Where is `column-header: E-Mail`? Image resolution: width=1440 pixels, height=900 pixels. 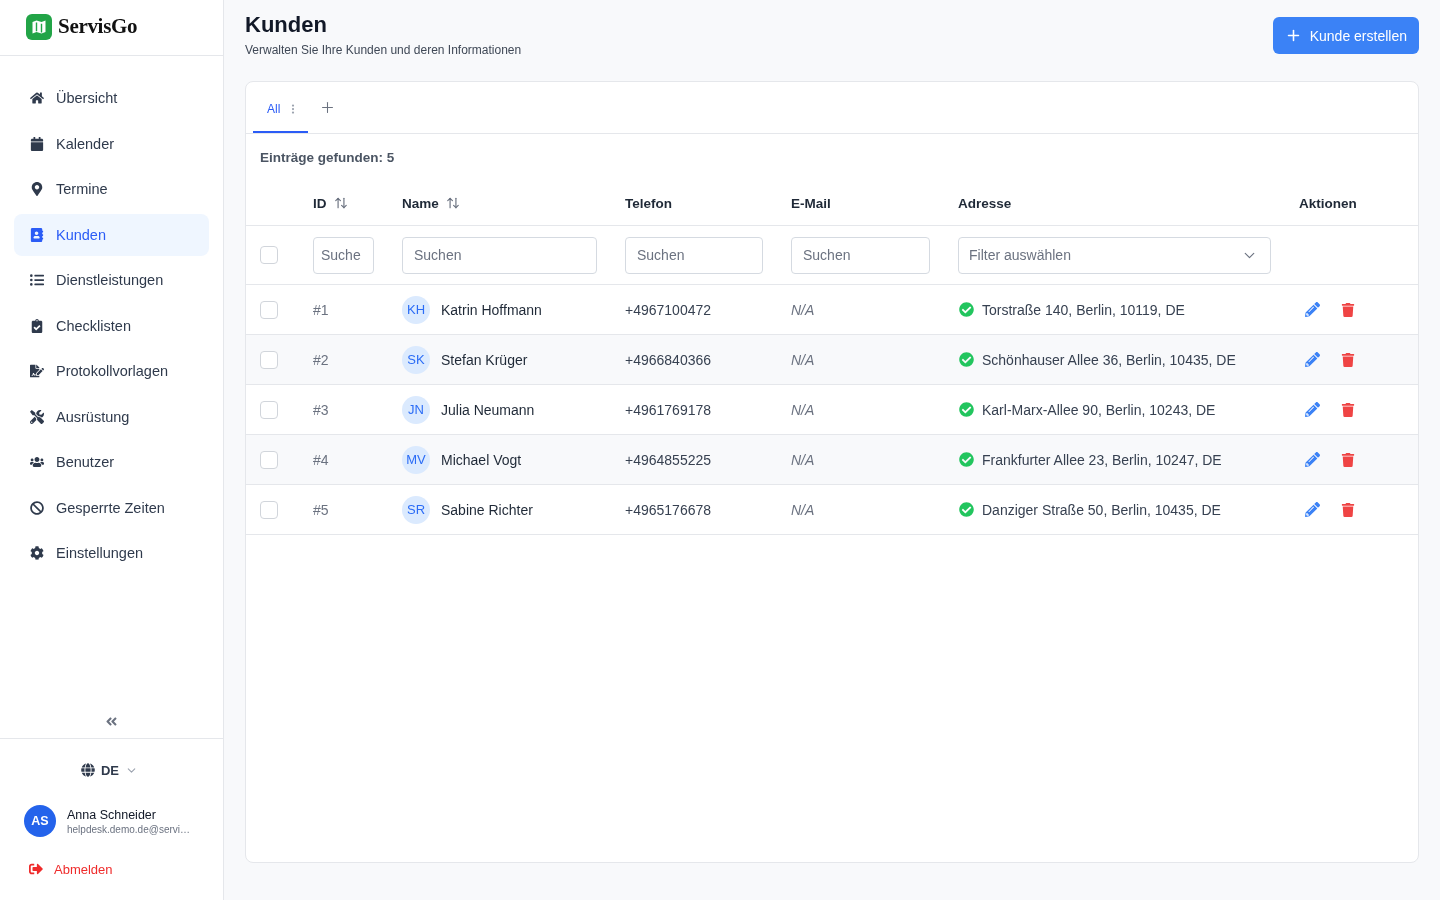 column-header: E-Mail is located at coordinates (811, 203).